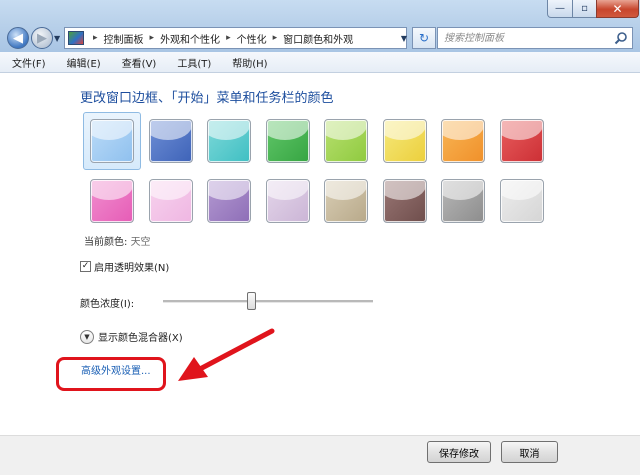 The image size is (640, 475). What do you see at coordinates (251, 301) in the screenshot?
I see `intensity-slider-thumb` at bounding box center [251, 301].